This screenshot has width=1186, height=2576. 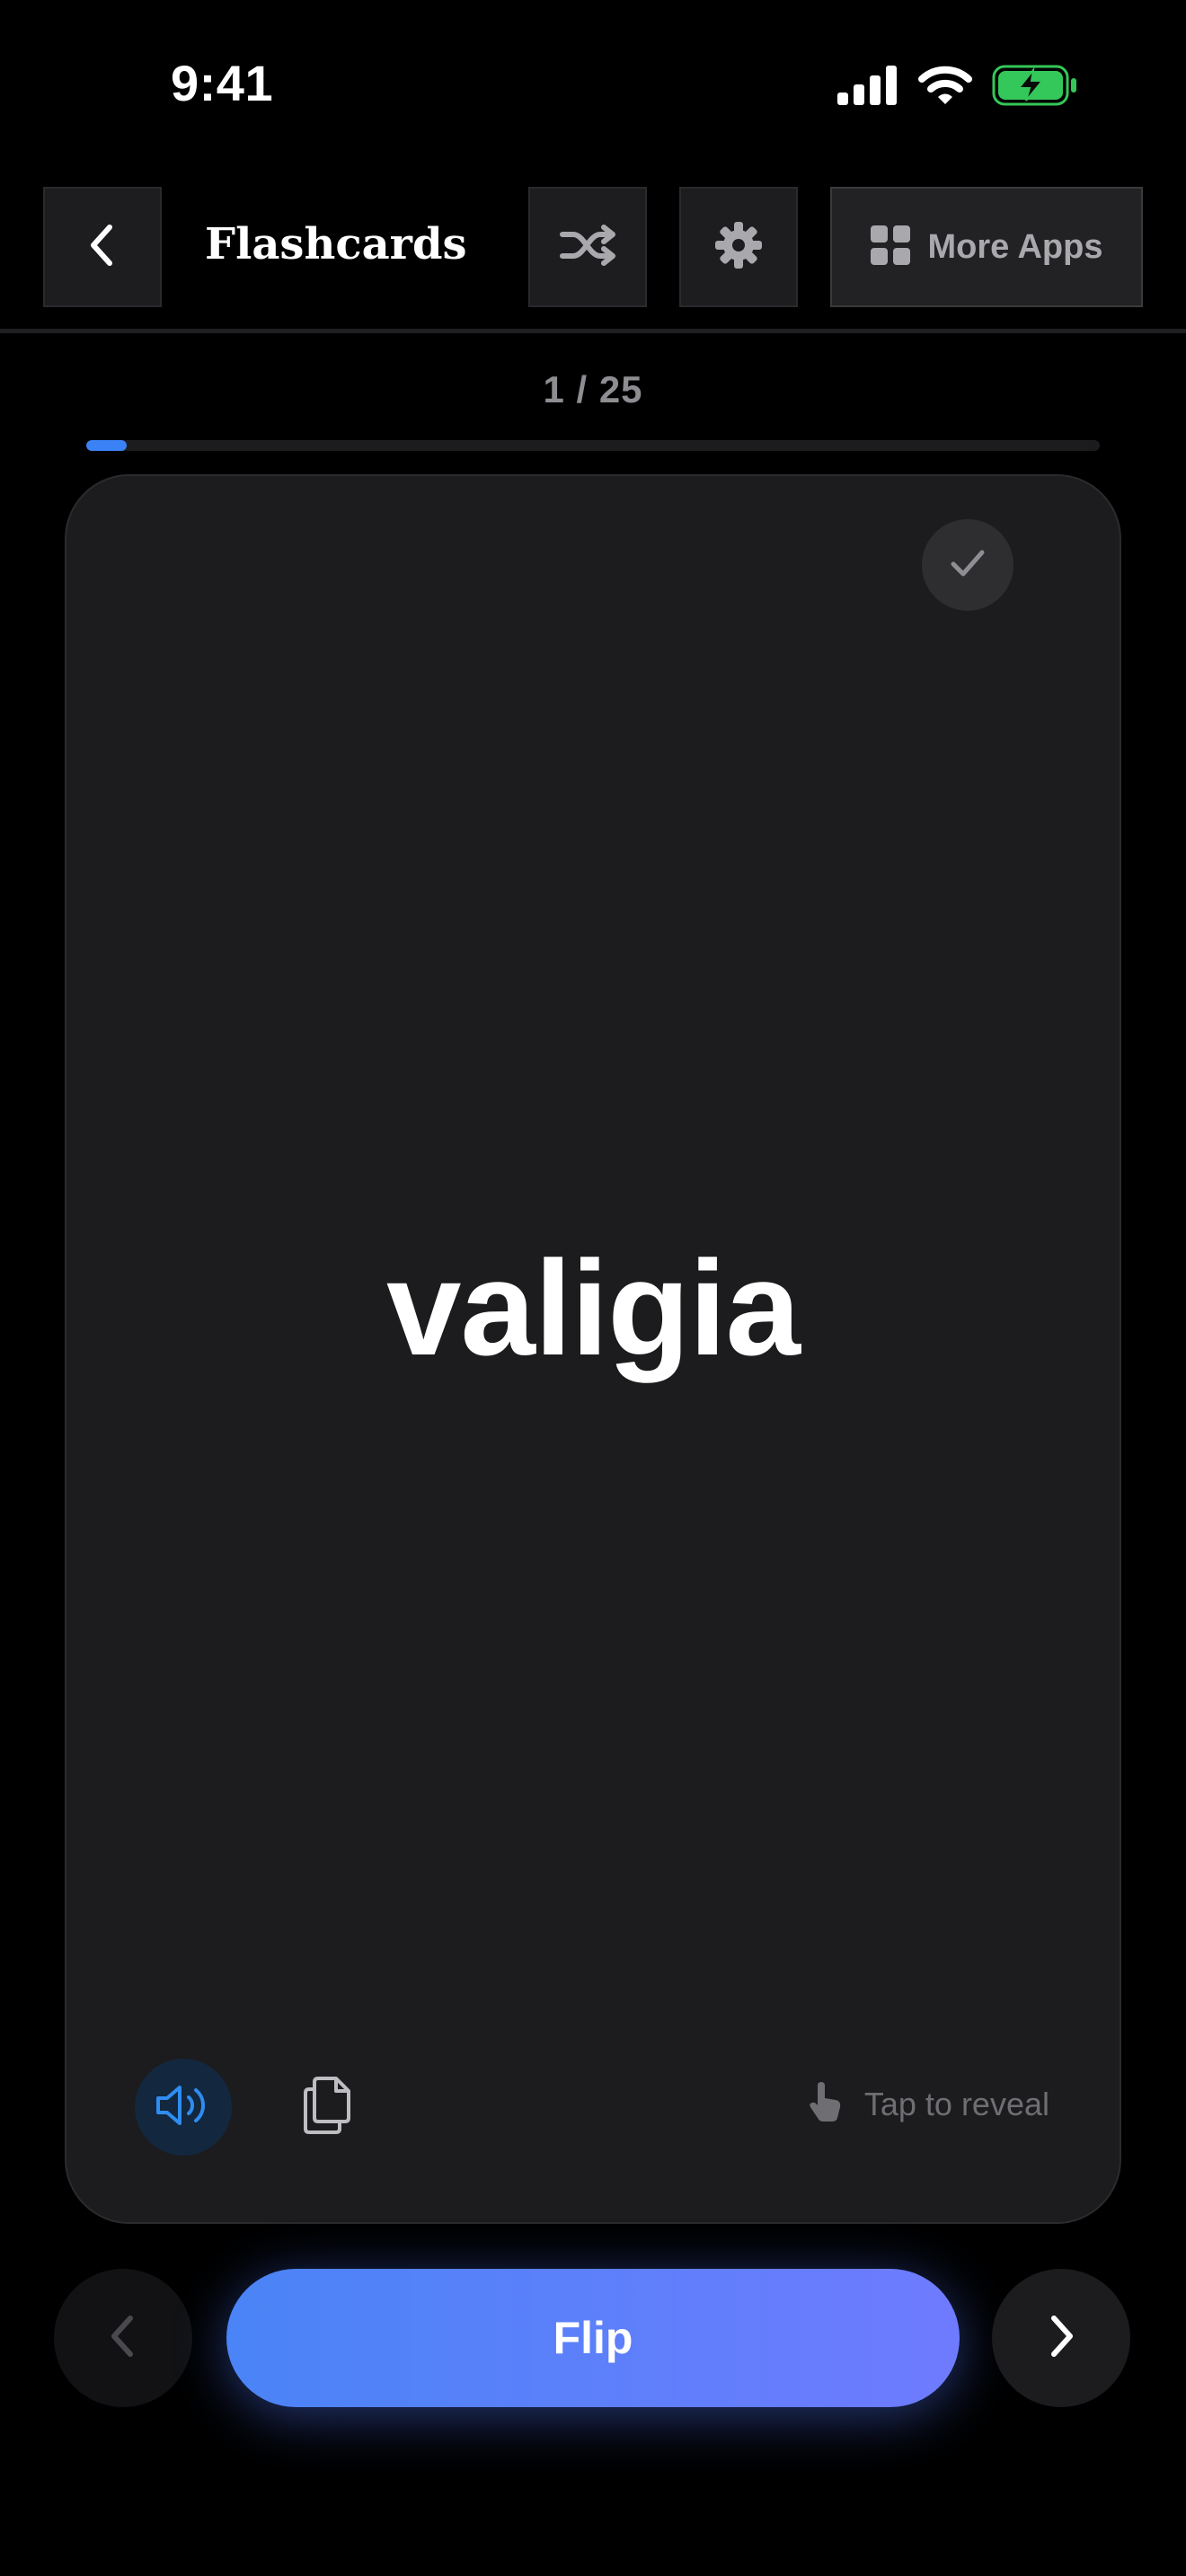 I want to click on header: Flashcards More Apps, so click(x=593, y=249).